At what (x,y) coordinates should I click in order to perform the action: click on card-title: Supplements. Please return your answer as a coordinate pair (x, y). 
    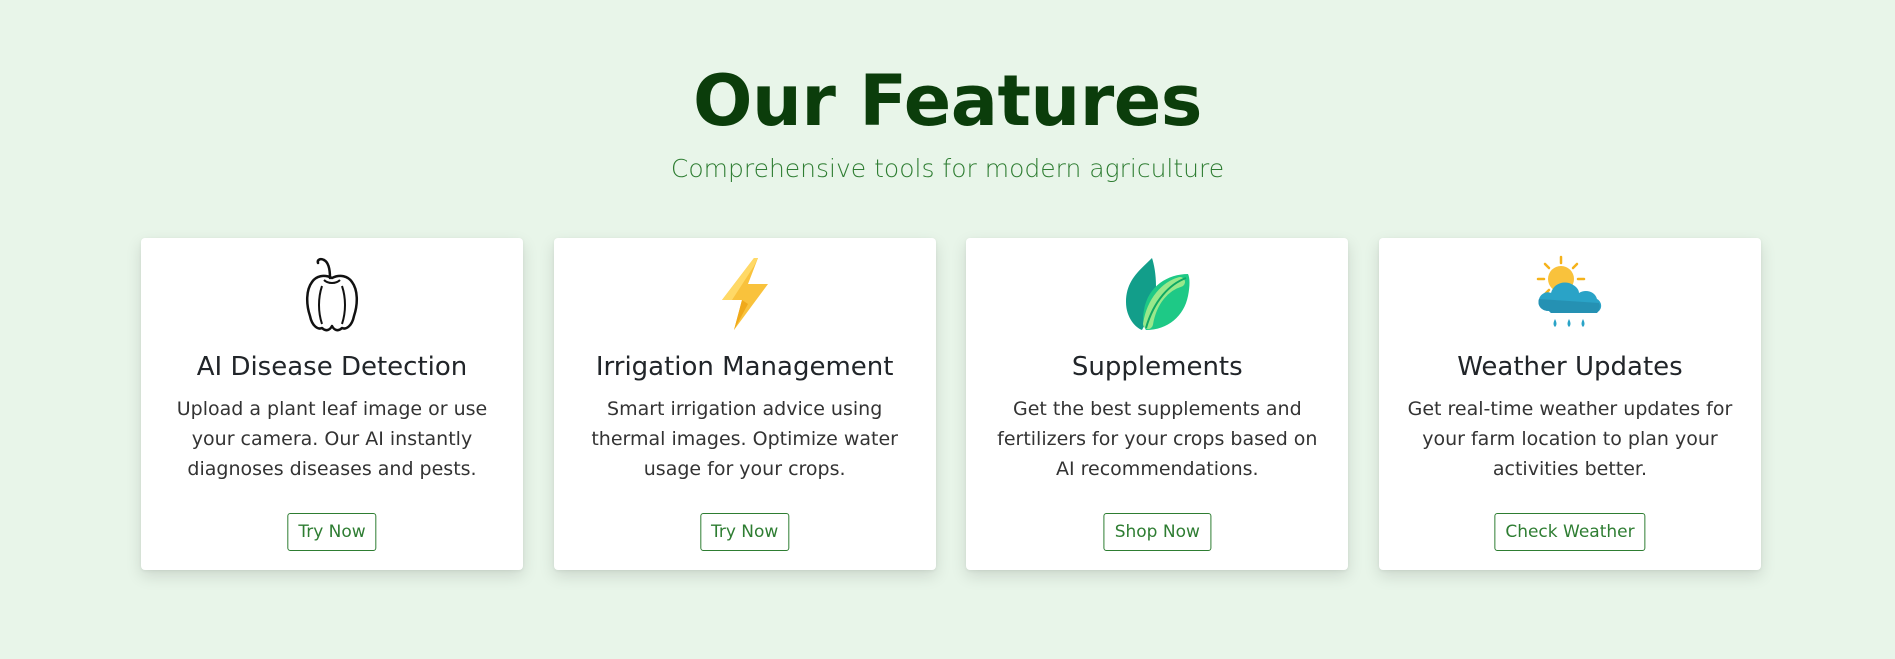
    Looking at the image, I should click on (1157, 367).